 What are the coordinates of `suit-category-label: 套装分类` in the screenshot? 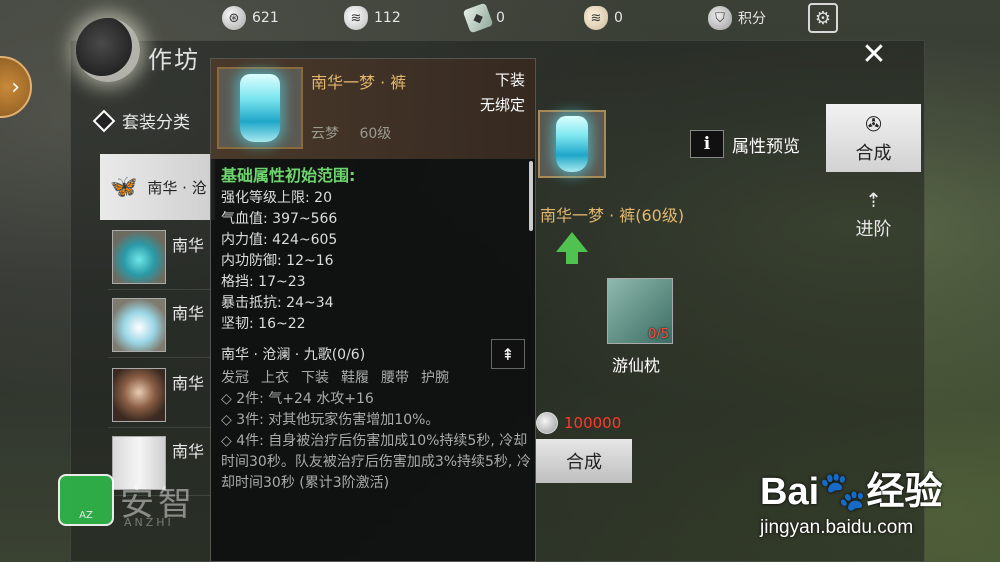 It's located at (156, 123).